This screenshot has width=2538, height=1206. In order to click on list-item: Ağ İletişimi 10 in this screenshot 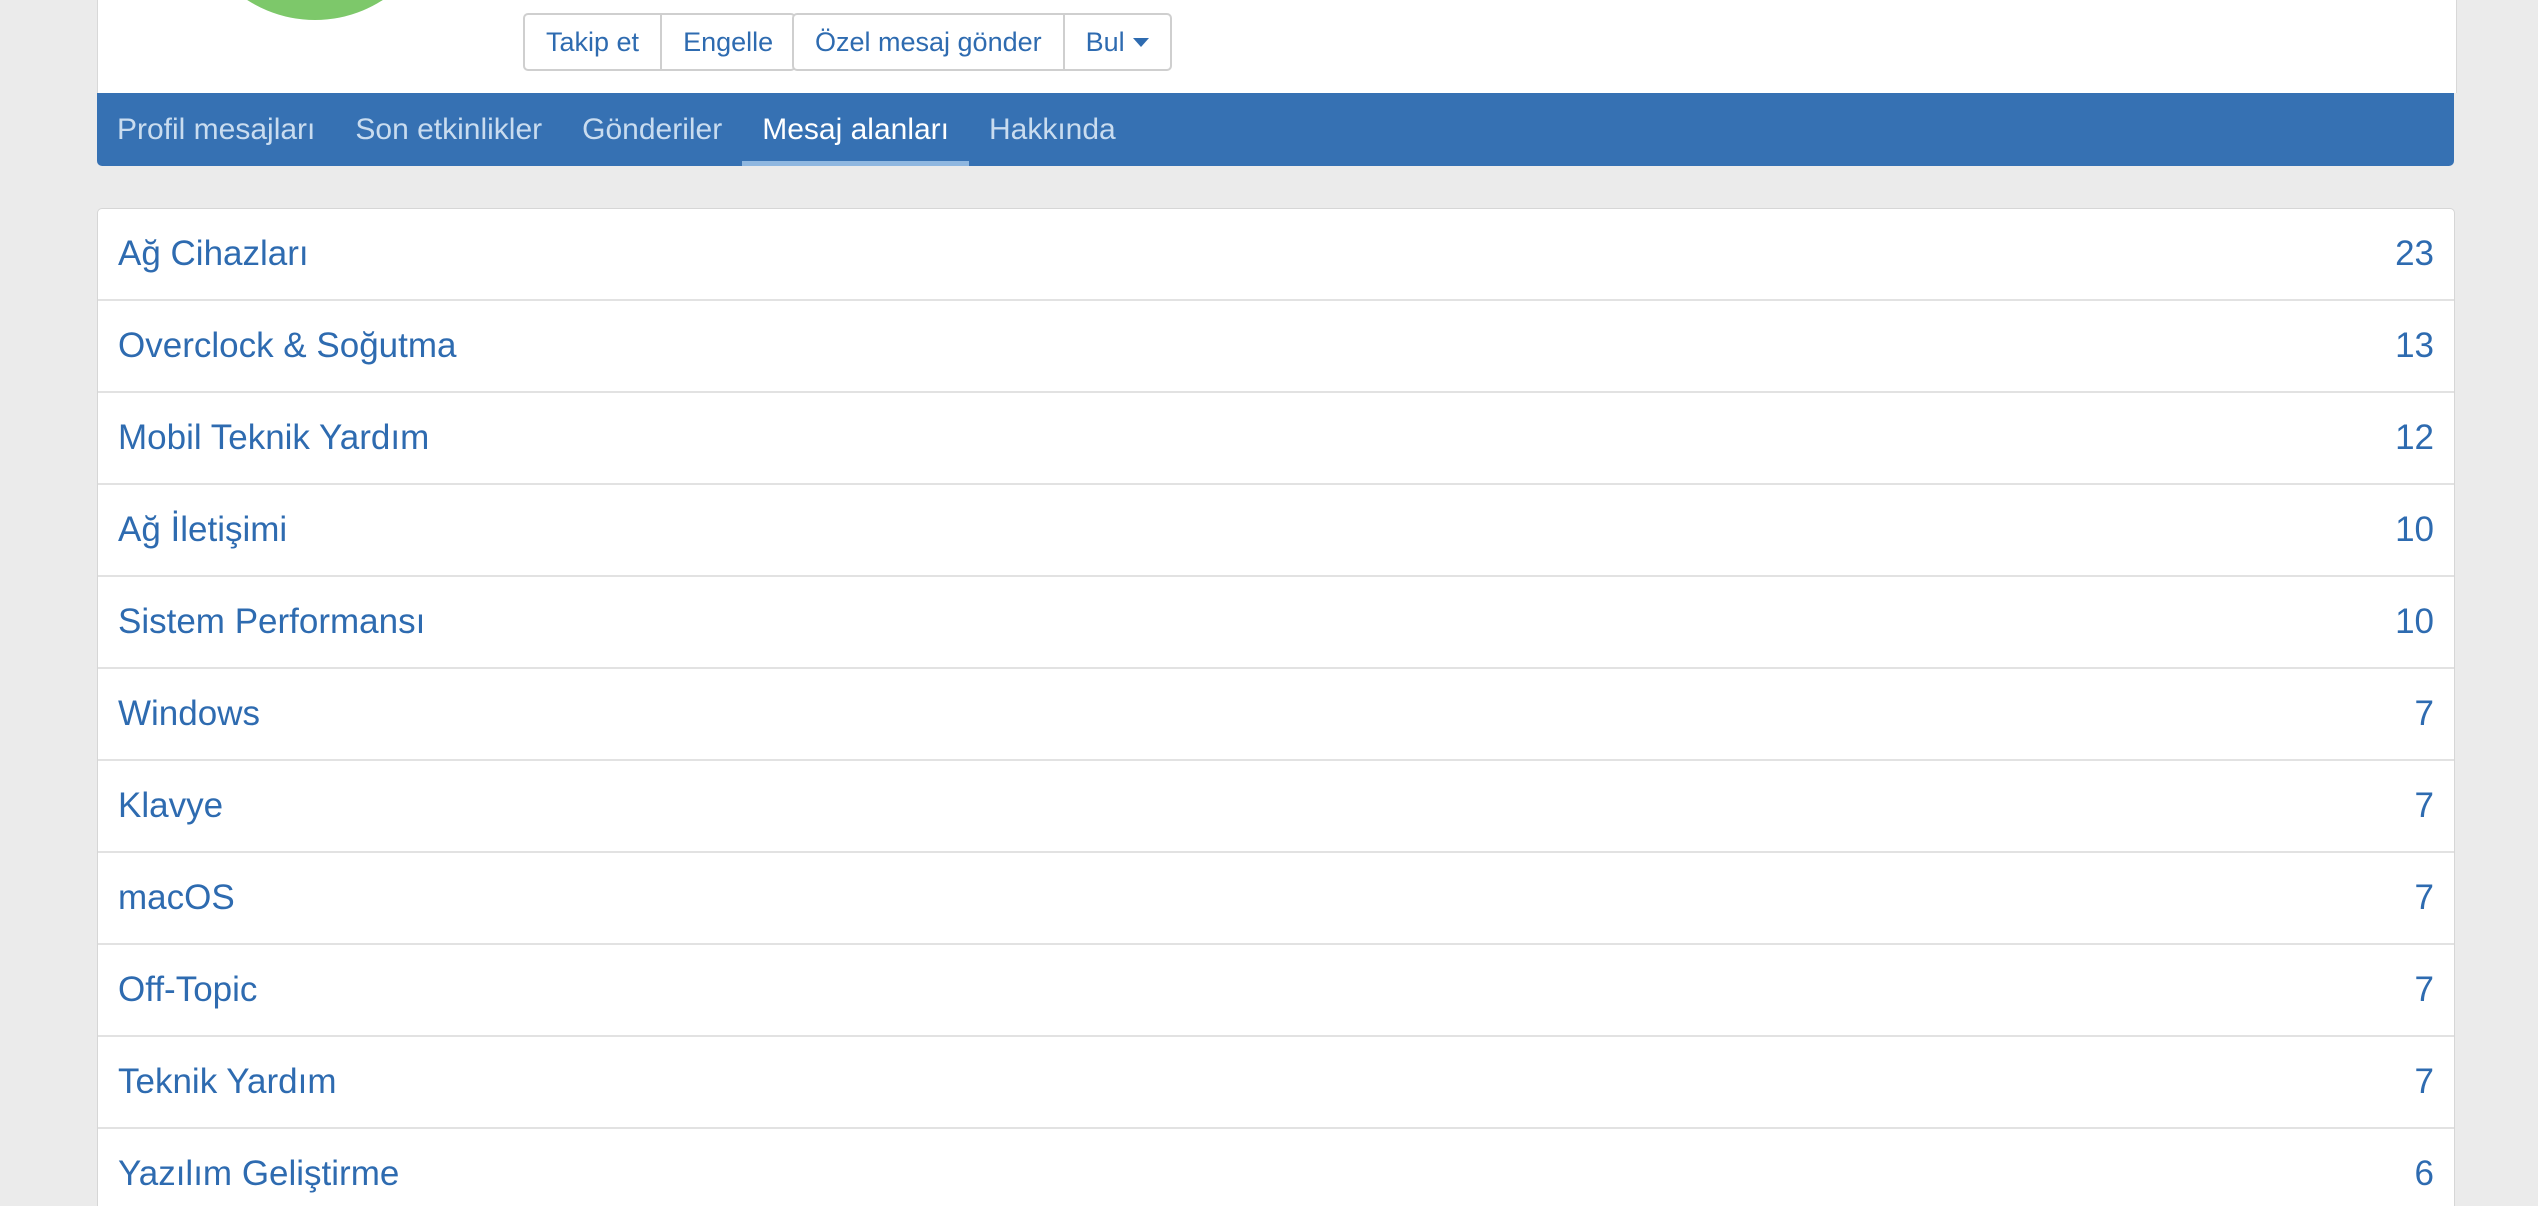, I will do `click(1276, 531)`.